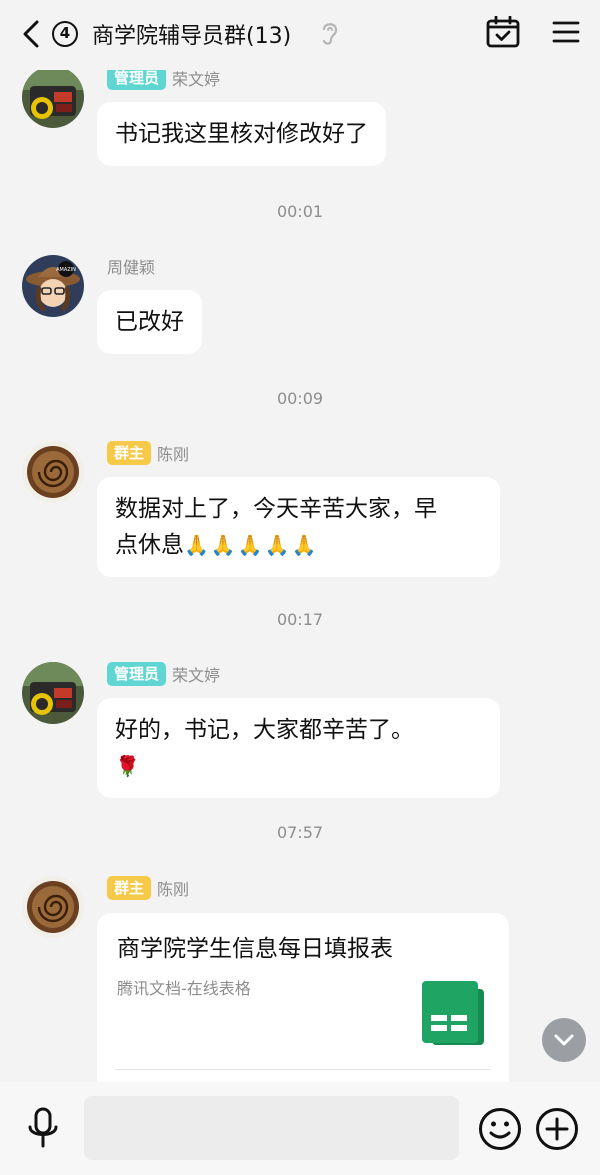 This screenshot has width=600, height=1175. I want to click on message-input, so click(271, 1128).